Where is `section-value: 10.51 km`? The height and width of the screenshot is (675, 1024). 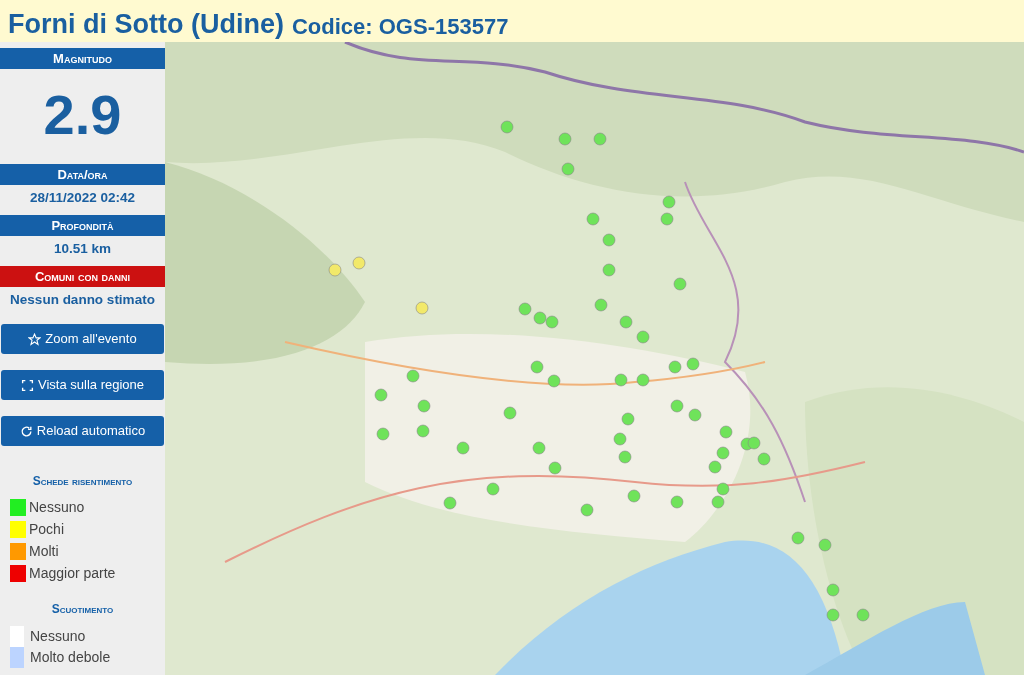 section-value: 10.51 km is located at coordinates (82, 249).